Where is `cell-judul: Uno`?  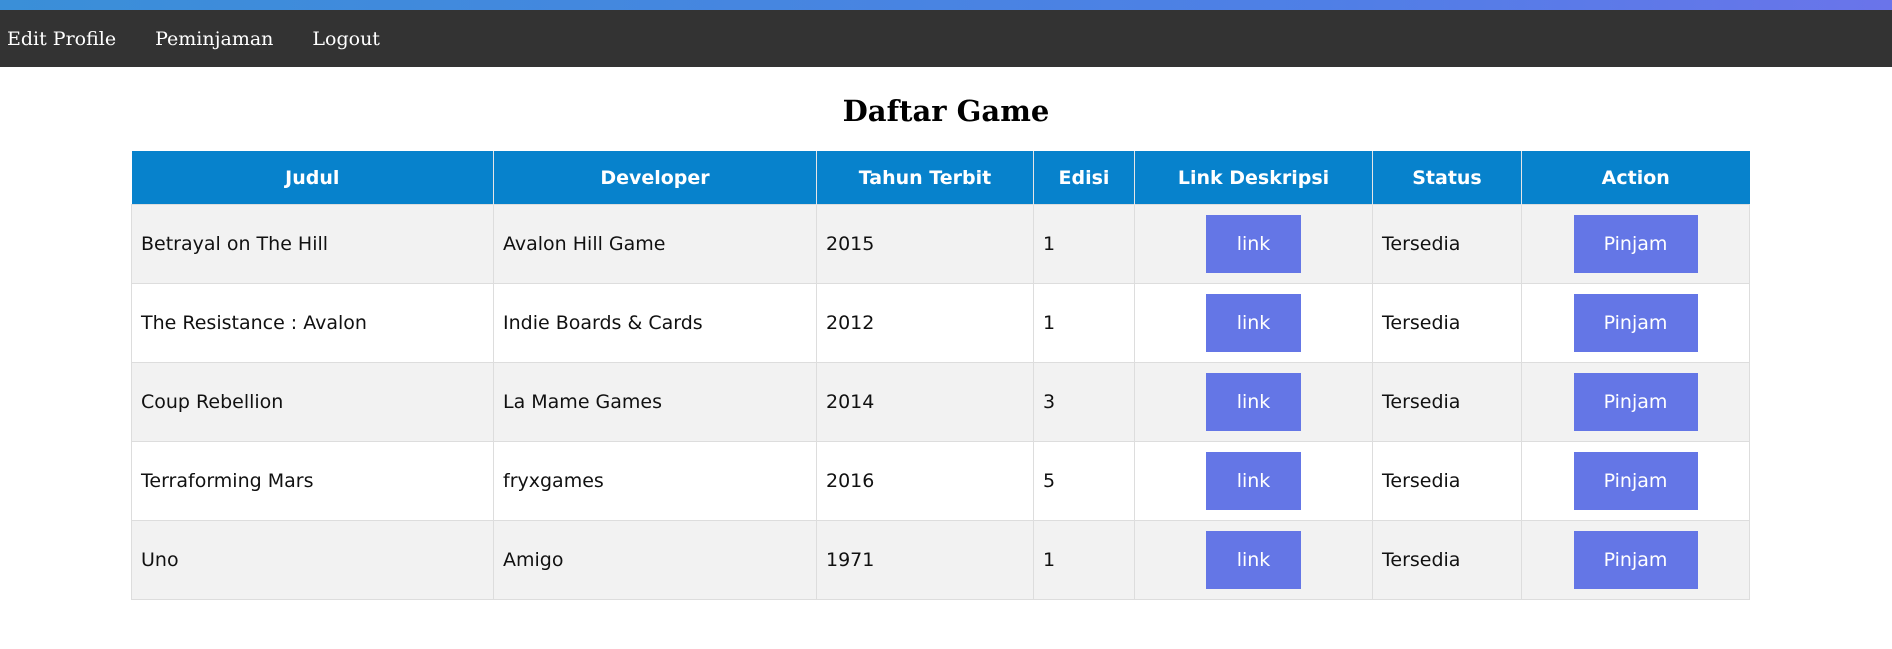 cell-judul: Uno is located at coordinates (312, 560).